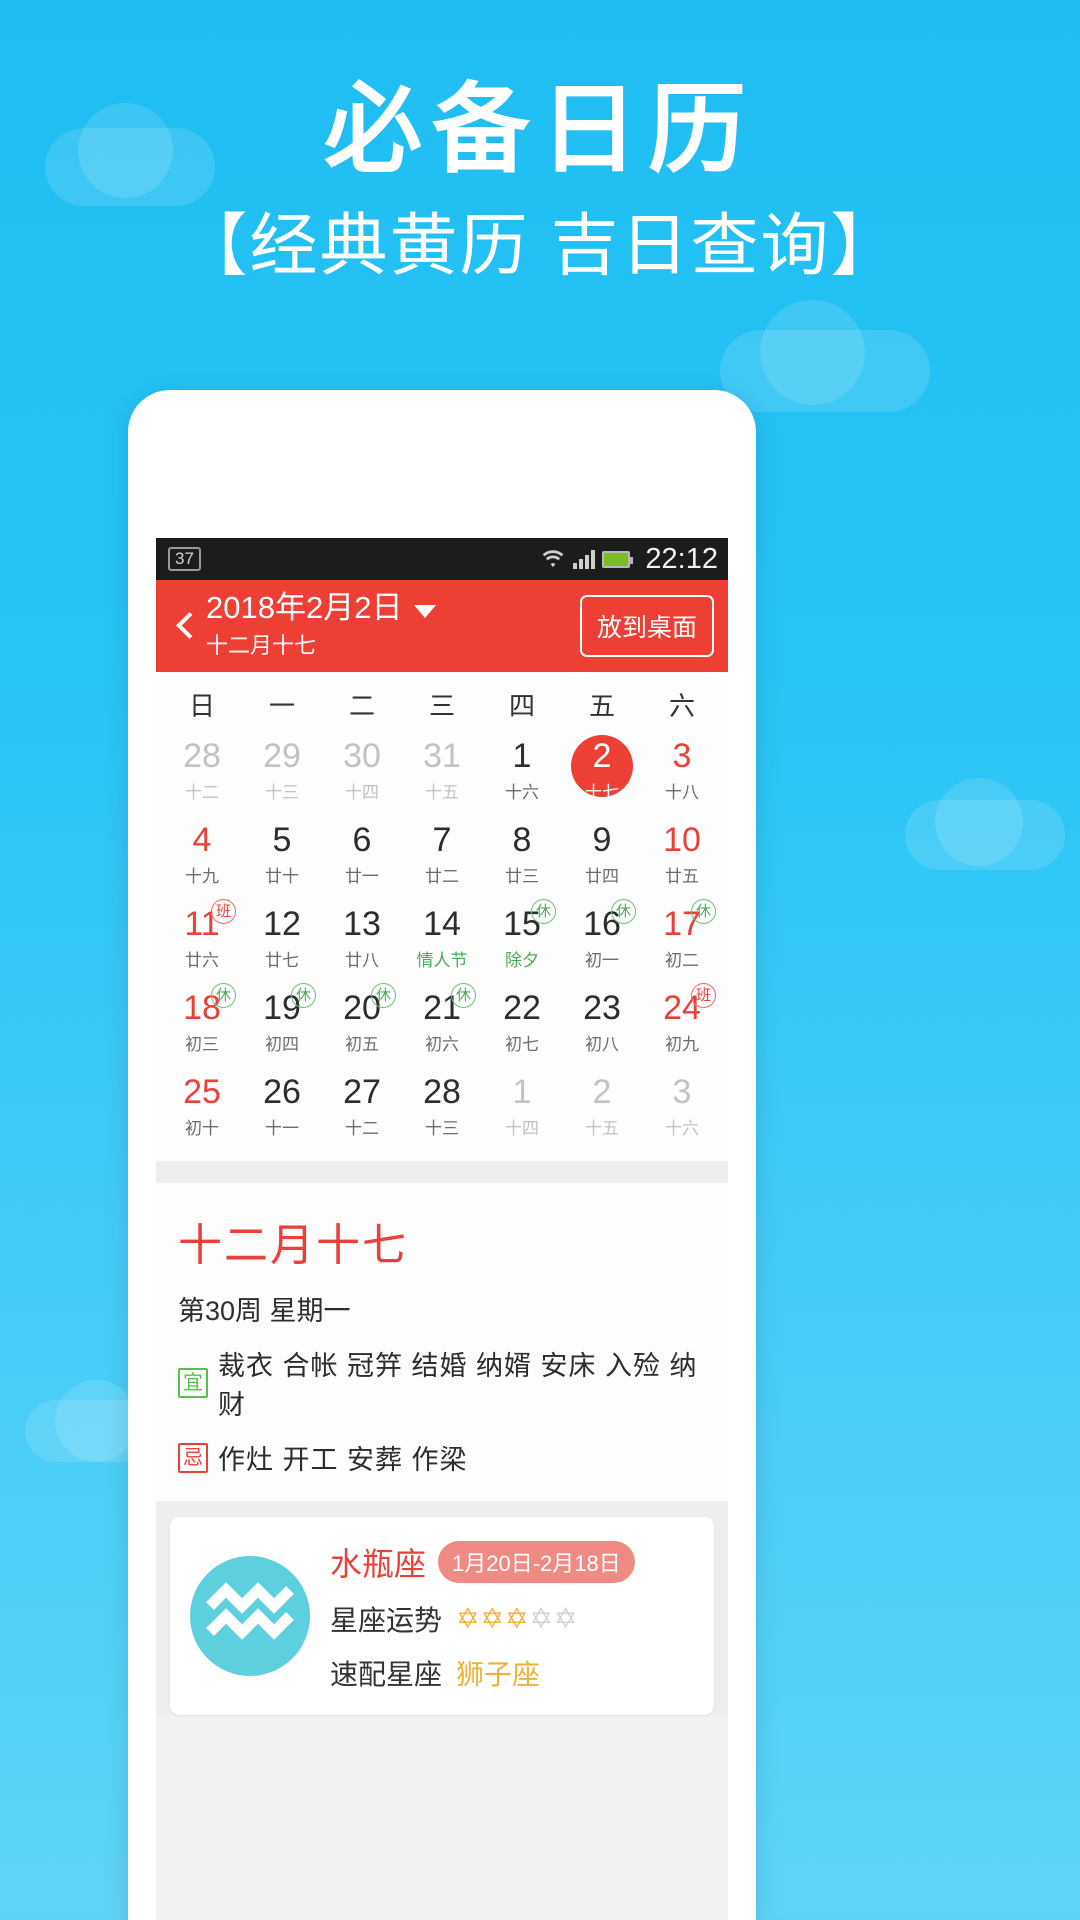 The height and width of the screenshot is (1920, 1080). What do you see at coordinates (386, 1620) in the screenshot?
I see `zodiac-fortune-label: 星座运势` at bounding box center [386, 1620].